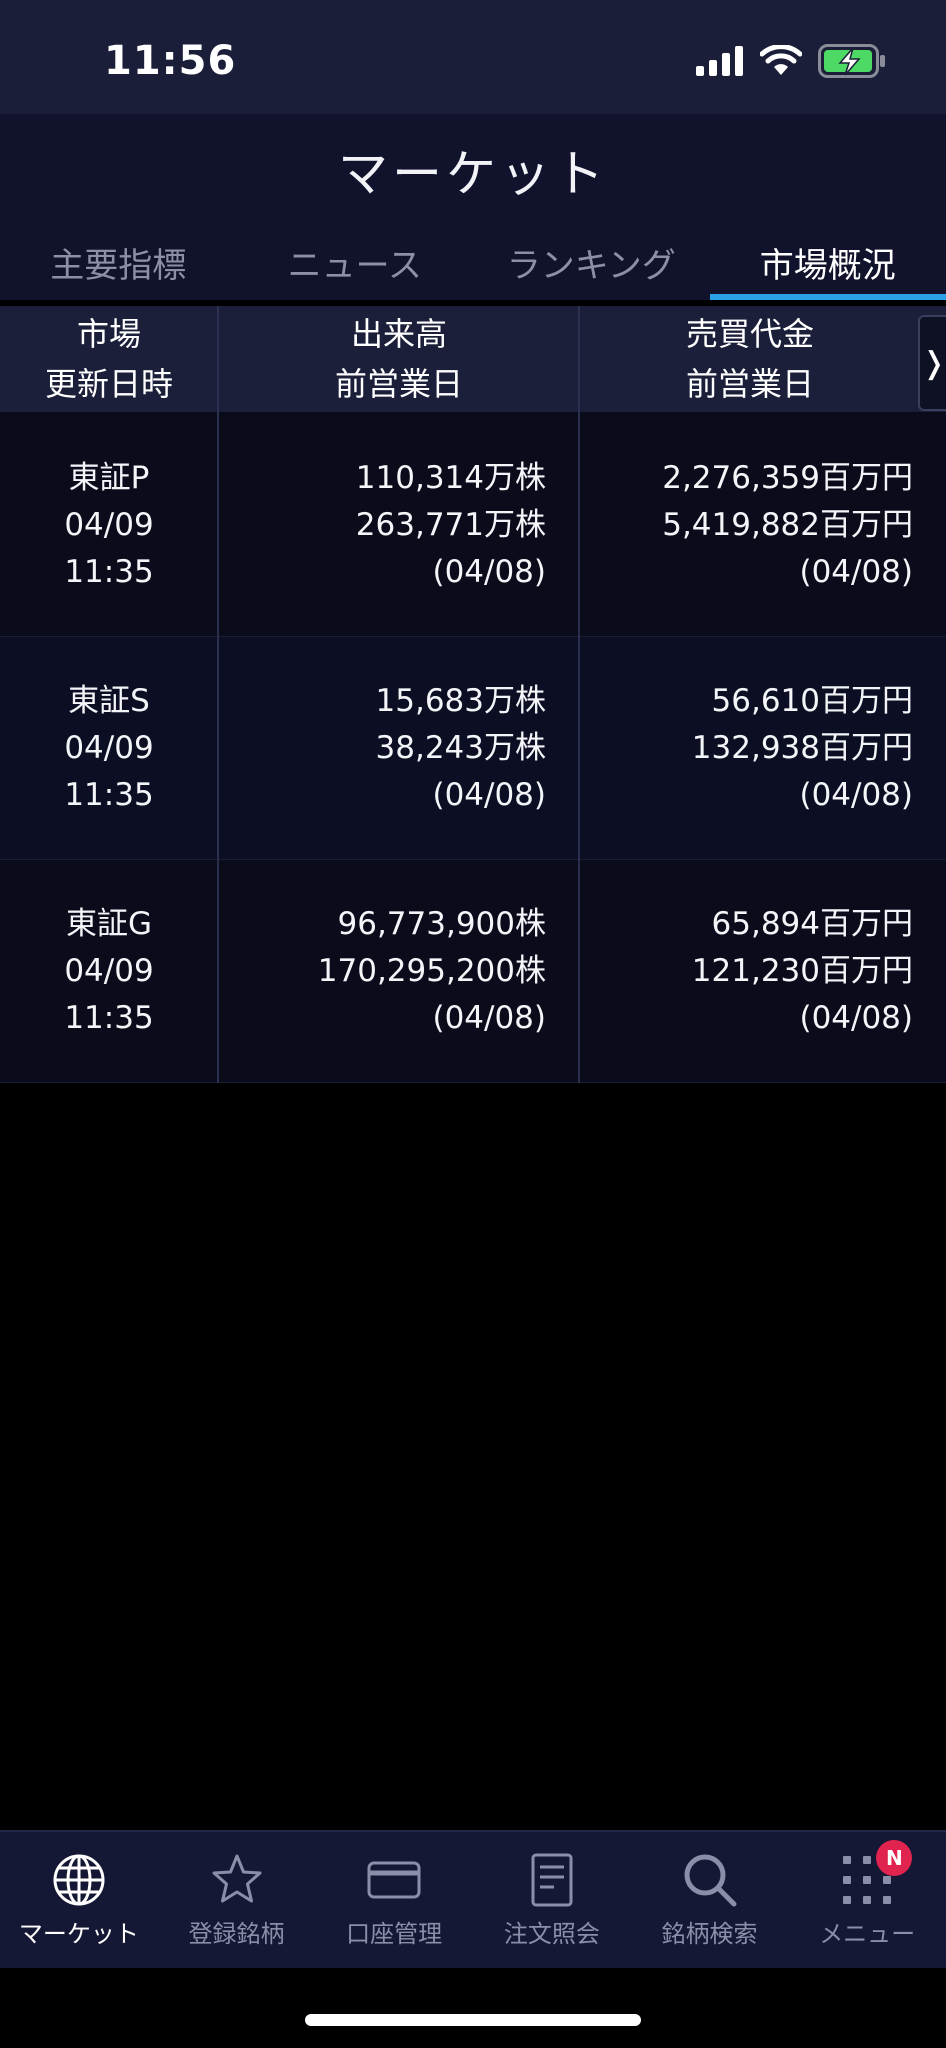 Image resolution: width=946 pixels, height=2048 pixels. What do you see at coordinates (394, 1880) in the screenshot?
I see `card-icon` at bounding box center [394, 1880].